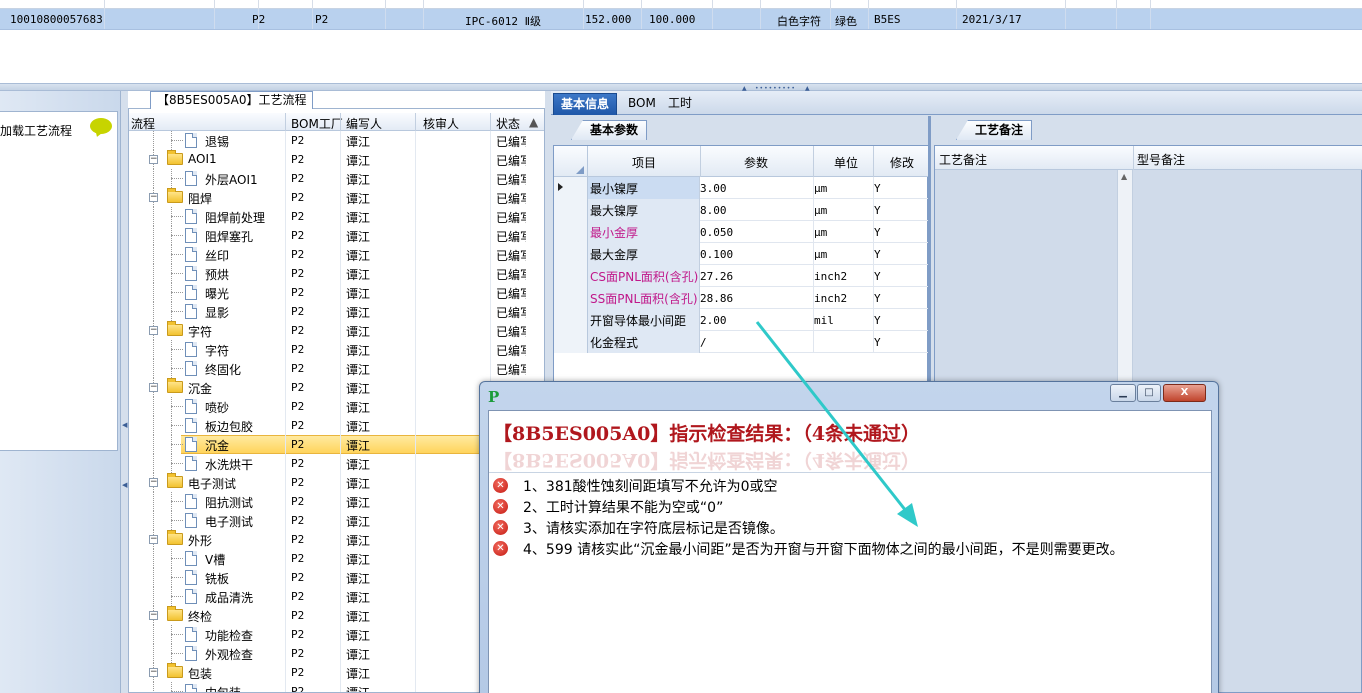 The image size is (1362, 693). Describe the element at coordinates (716, 254) in the screenshot. I see `param-value-cell: 0.100` at that location.